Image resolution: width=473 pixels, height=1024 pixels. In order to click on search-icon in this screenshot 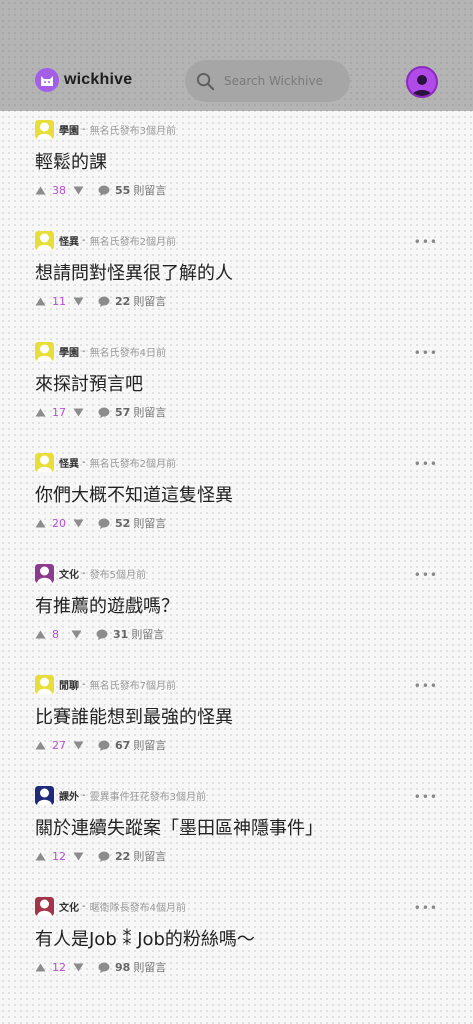, I will do `click(205, 81)`.